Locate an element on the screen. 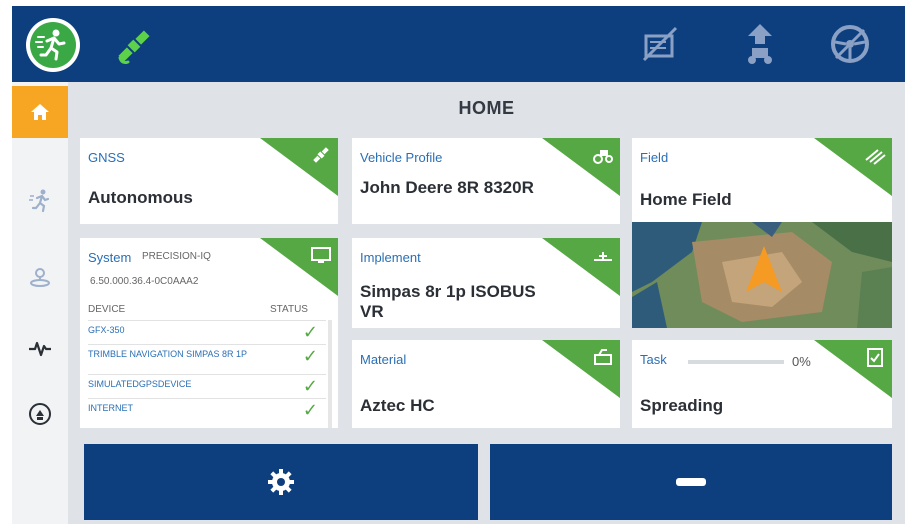 This screenshot has width=913, height=527. gnss-card: GNSS Autonomous is located at coordinates (209, 181).